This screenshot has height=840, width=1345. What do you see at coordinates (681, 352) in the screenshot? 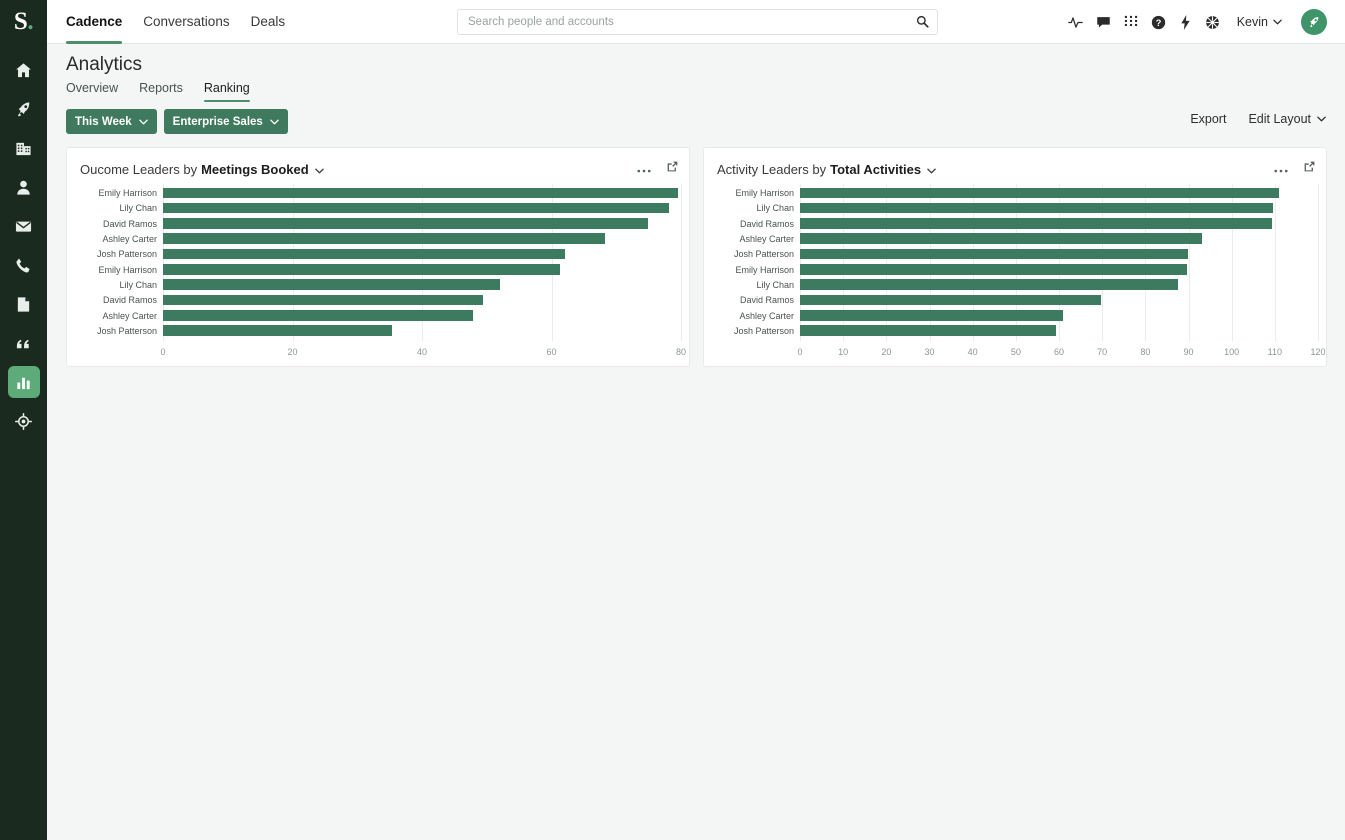
I see `x-axis-tick: 80` at bounding box center [681, 352].